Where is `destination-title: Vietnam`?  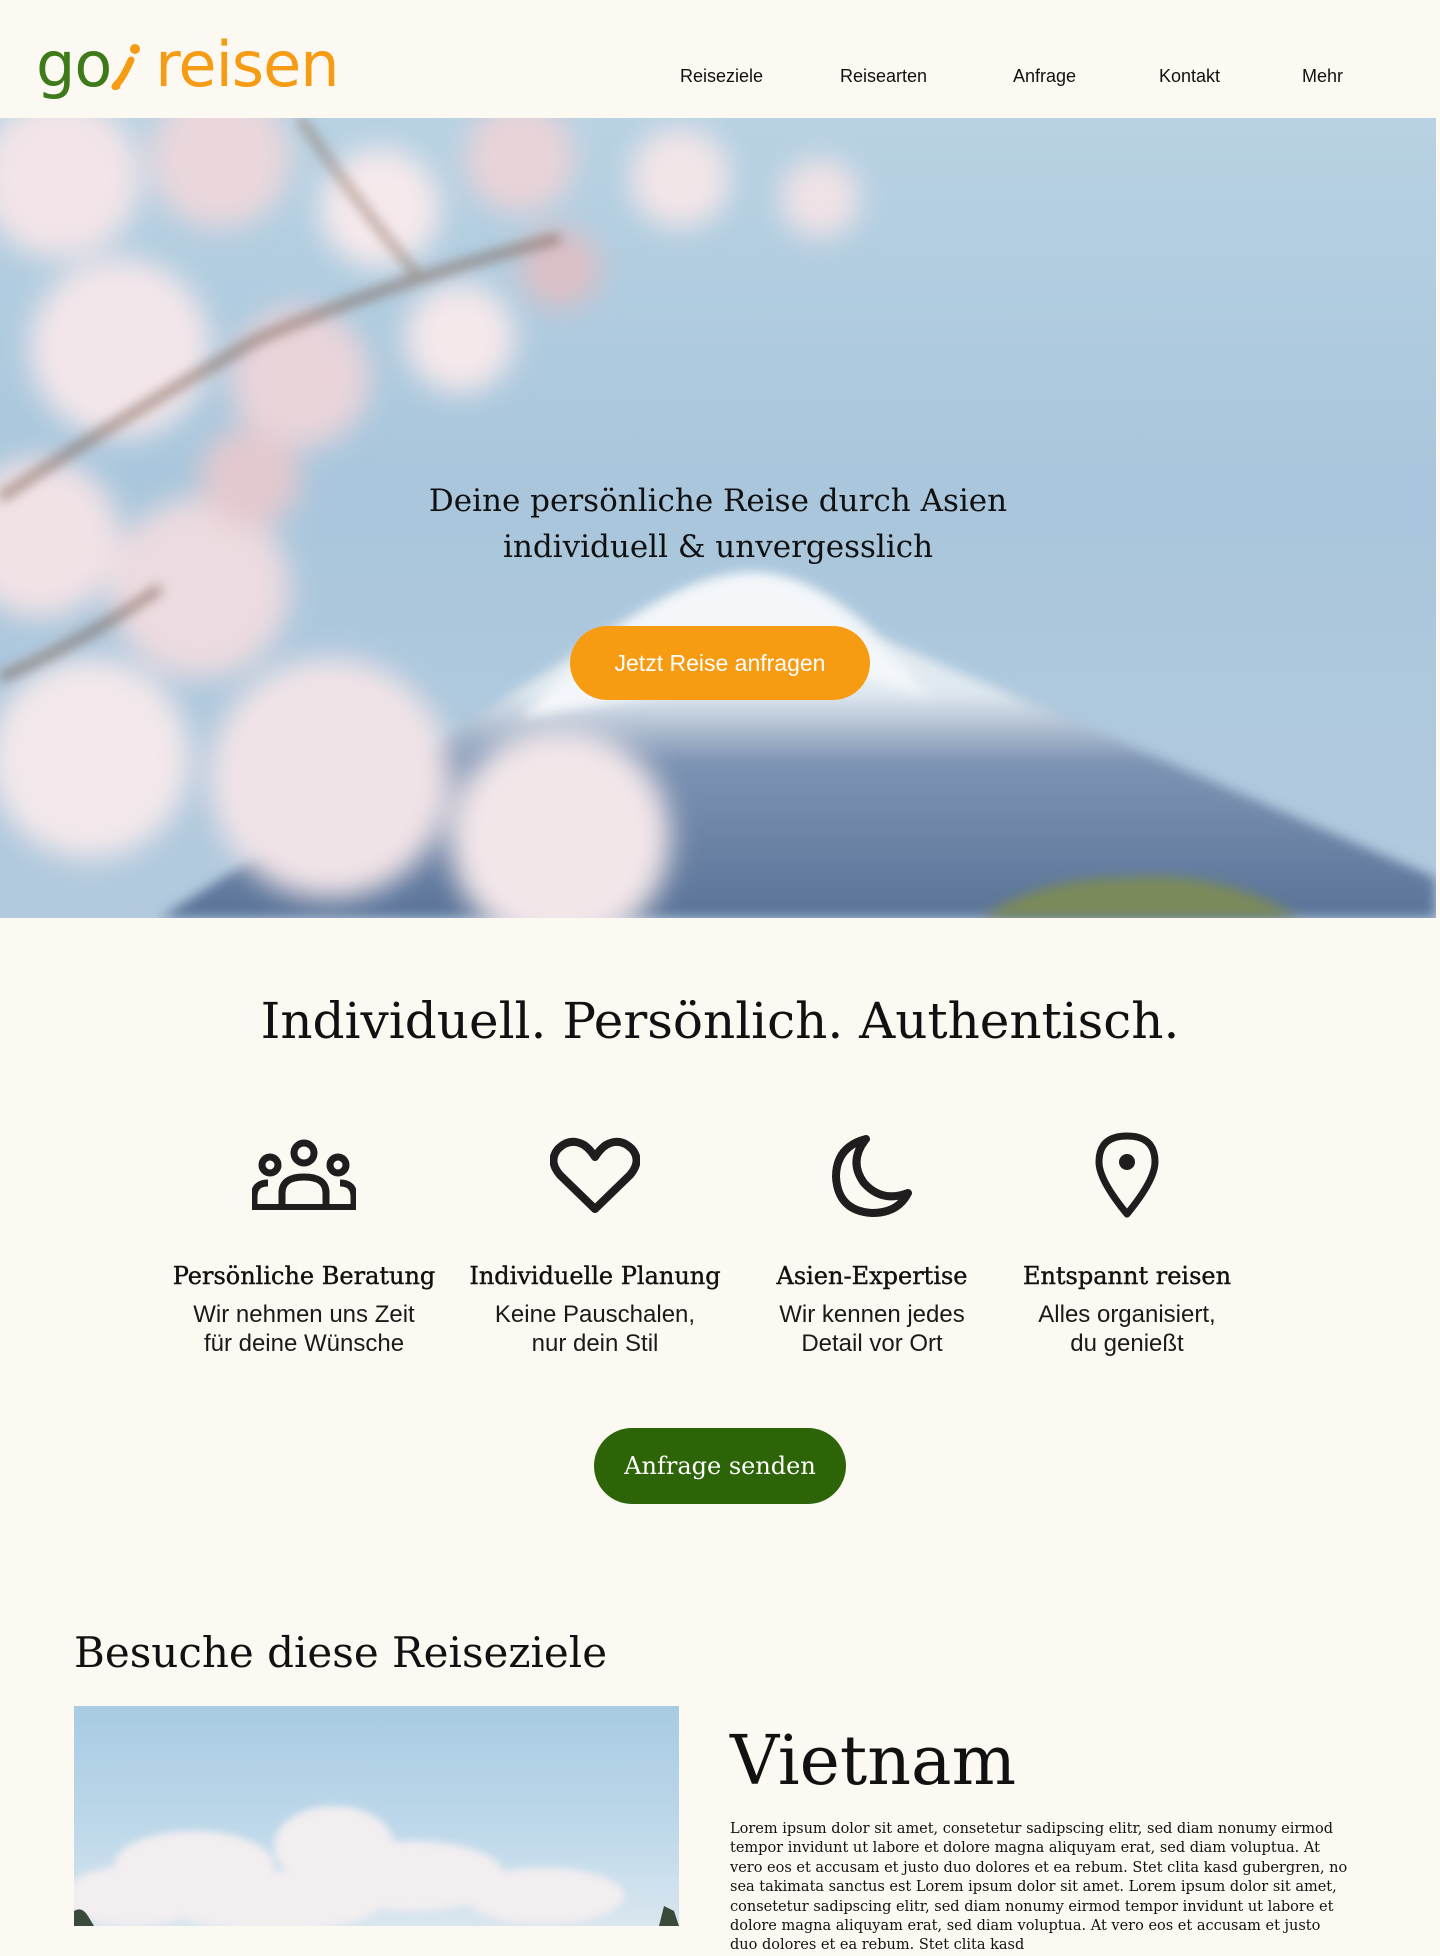 destination-title: Vietnam is located at coordinates (873, 1761).